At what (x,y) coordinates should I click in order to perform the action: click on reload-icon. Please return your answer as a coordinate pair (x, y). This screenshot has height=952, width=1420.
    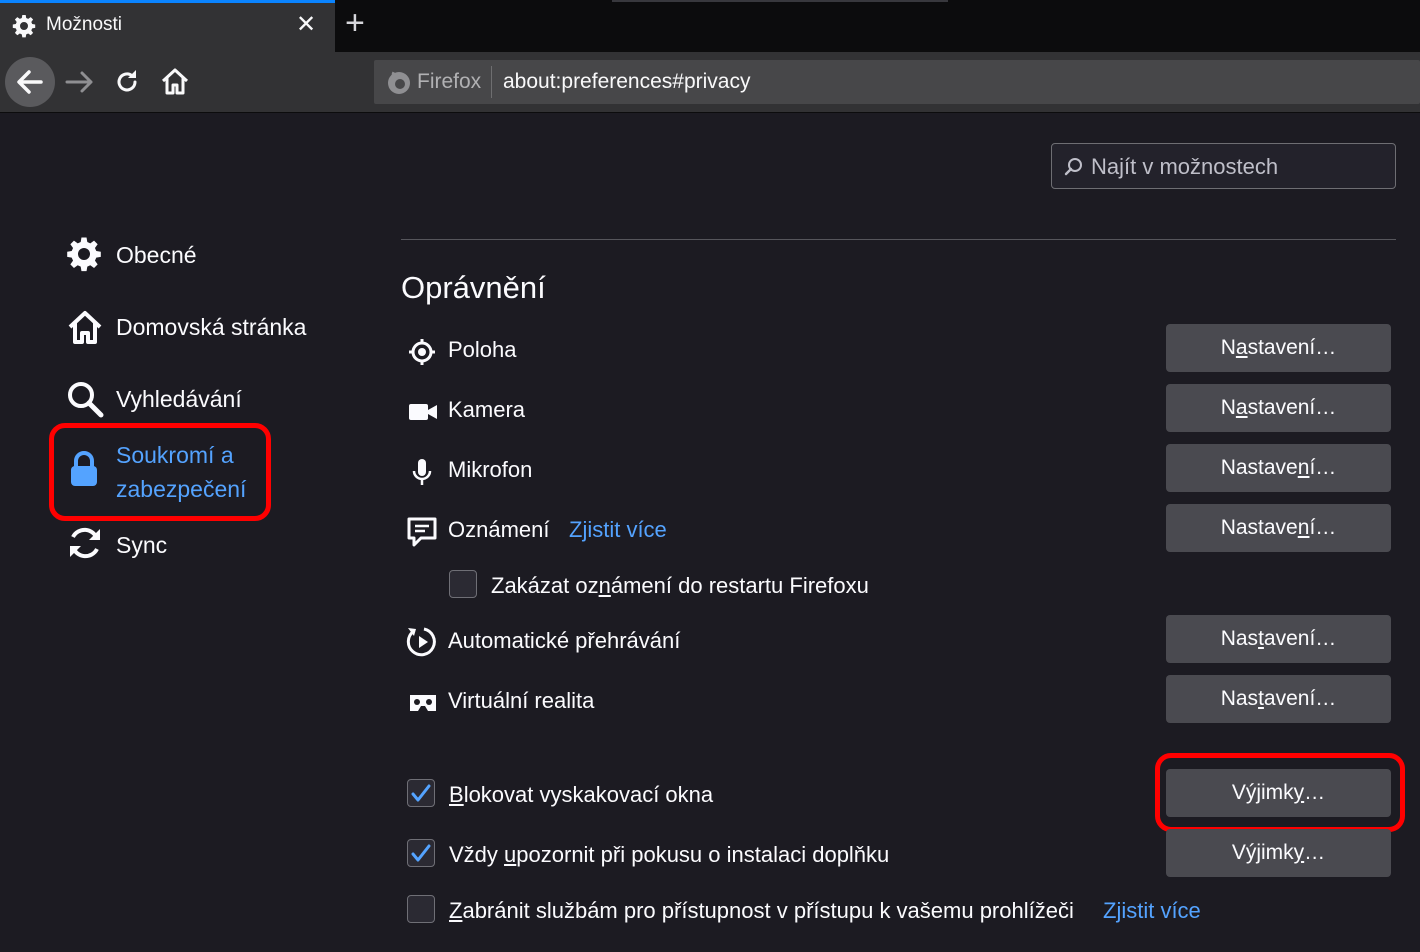
    Looking at the image, I should click on (127, 81).